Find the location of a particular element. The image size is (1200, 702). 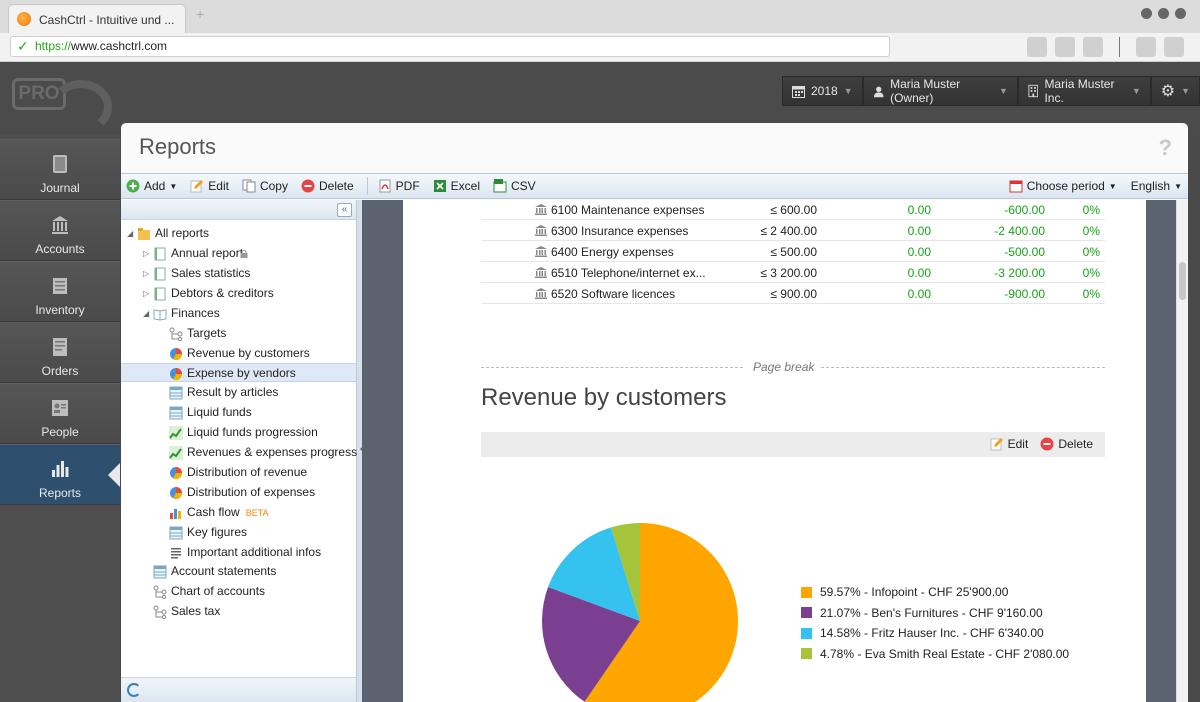

user-icon is located at coordinates (878, 91).